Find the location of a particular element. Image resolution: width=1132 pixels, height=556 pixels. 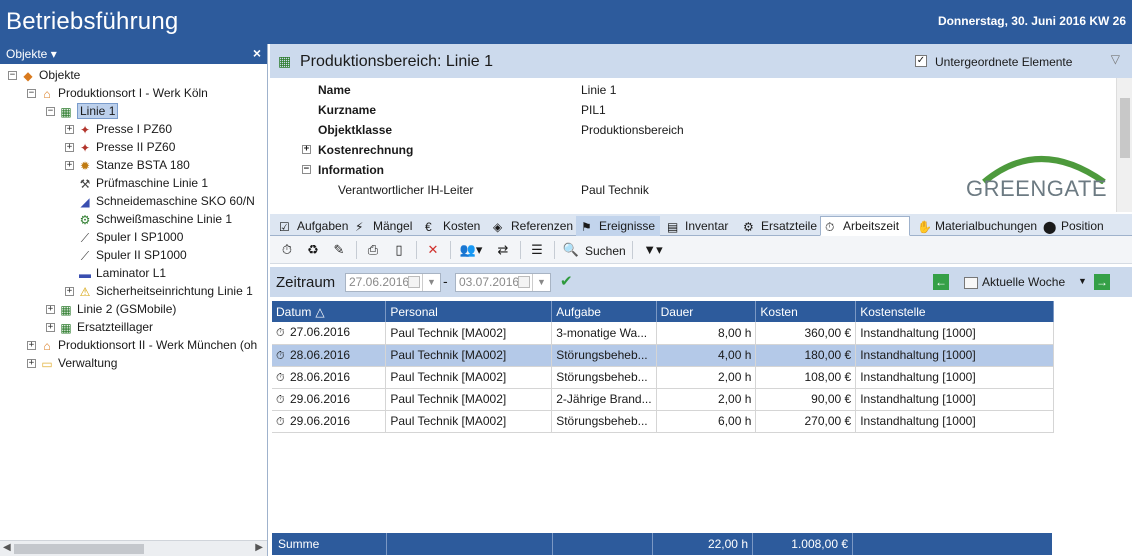

week-select: Aktuelle Woche is located at coordinates (1014, 282).